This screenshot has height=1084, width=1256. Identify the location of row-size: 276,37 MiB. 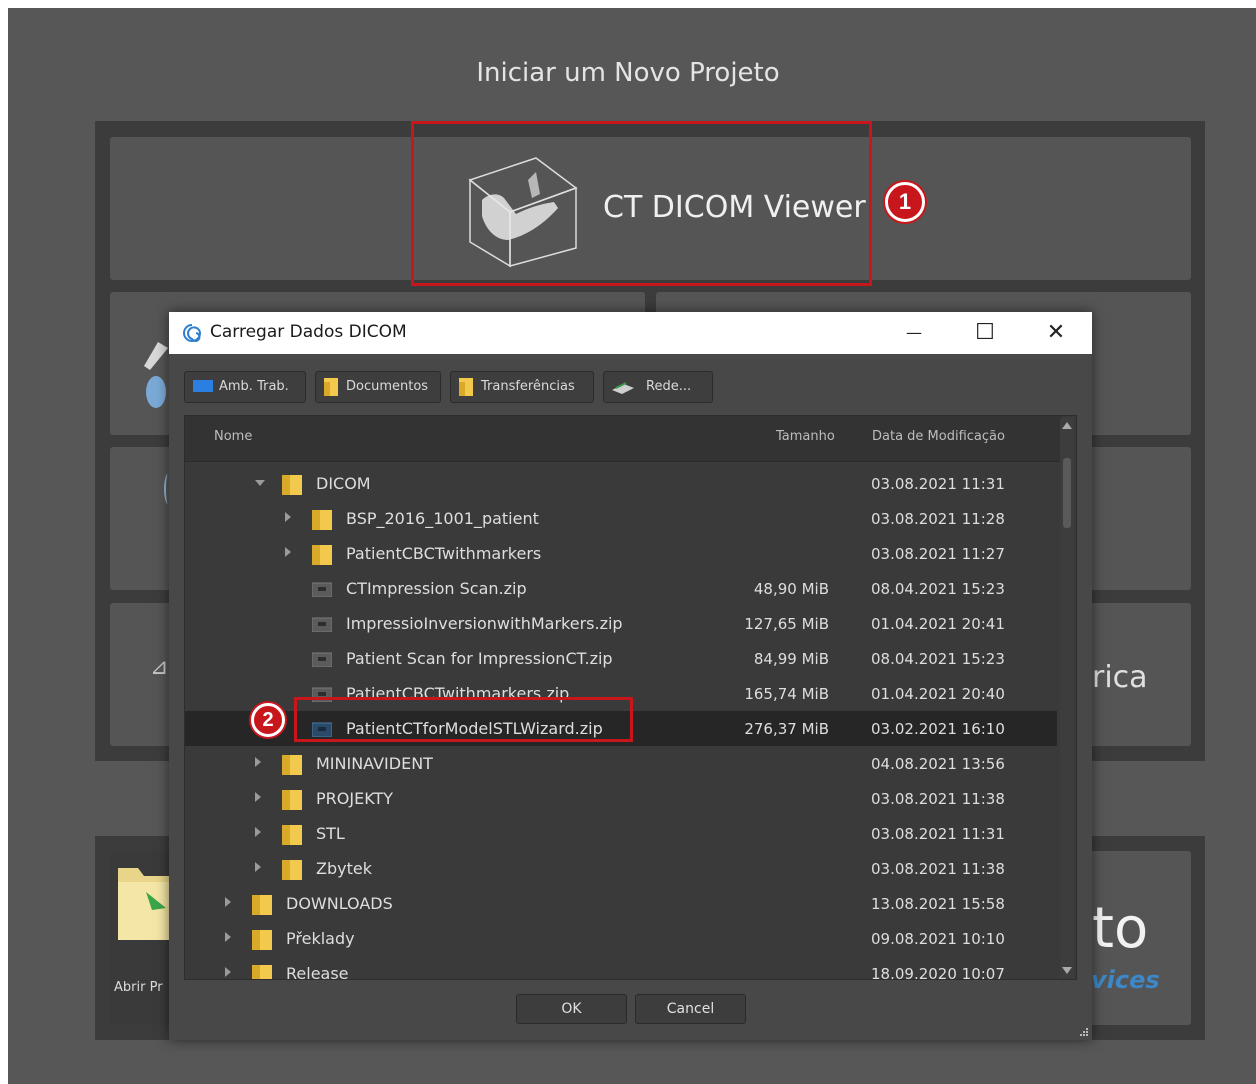
(786, 729).